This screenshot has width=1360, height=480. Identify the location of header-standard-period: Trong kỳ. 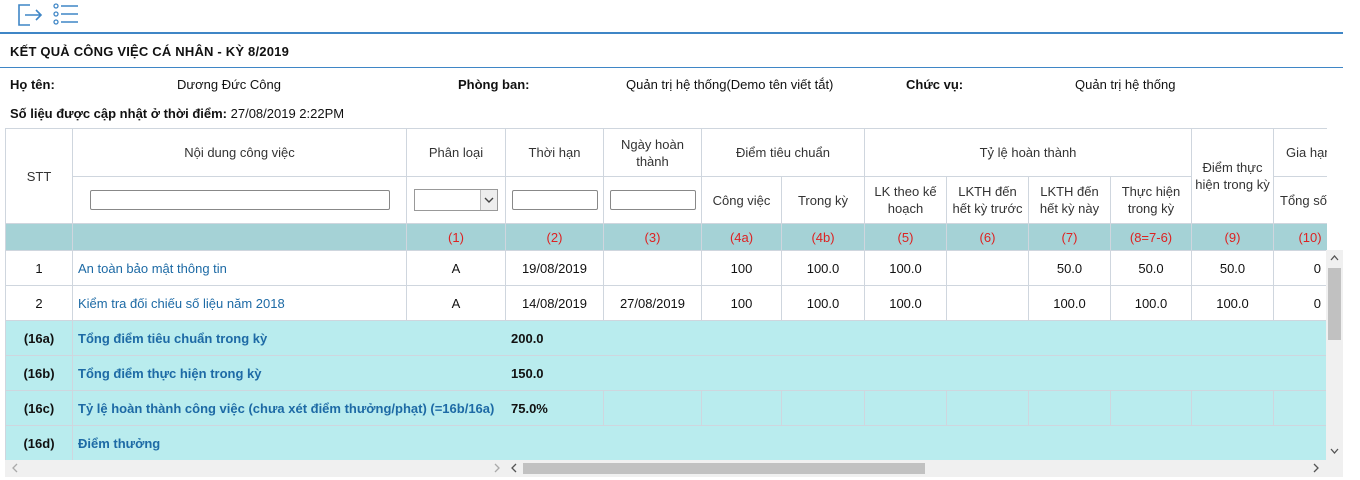
(823, 200).